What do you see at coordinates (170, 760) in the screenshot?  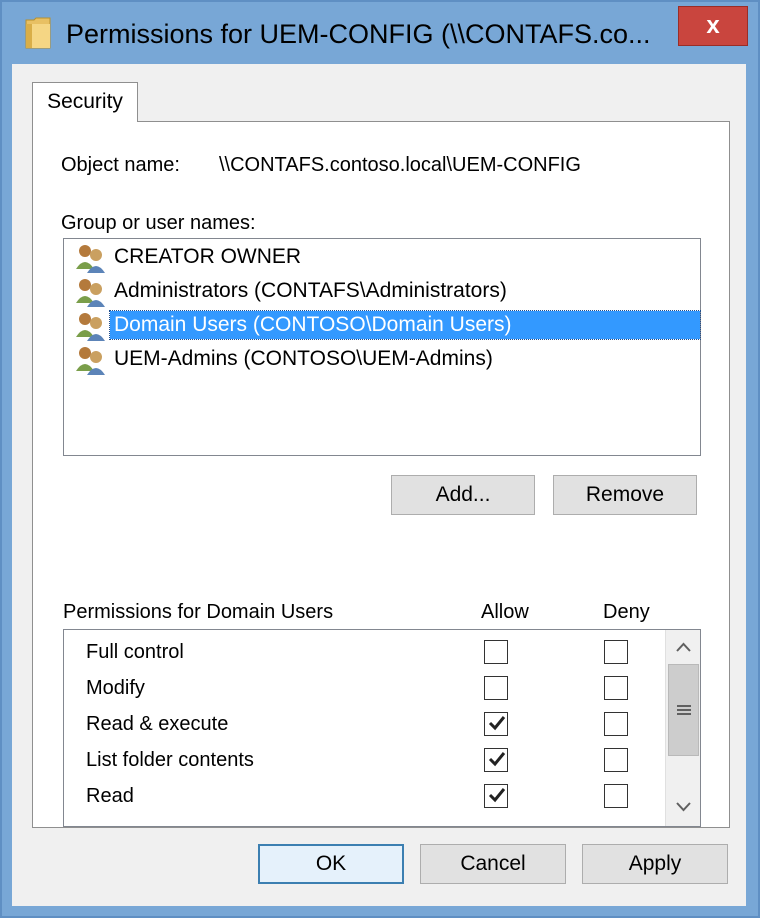 I see `permission-name: List folder contents` at bounding box center [170, 760].